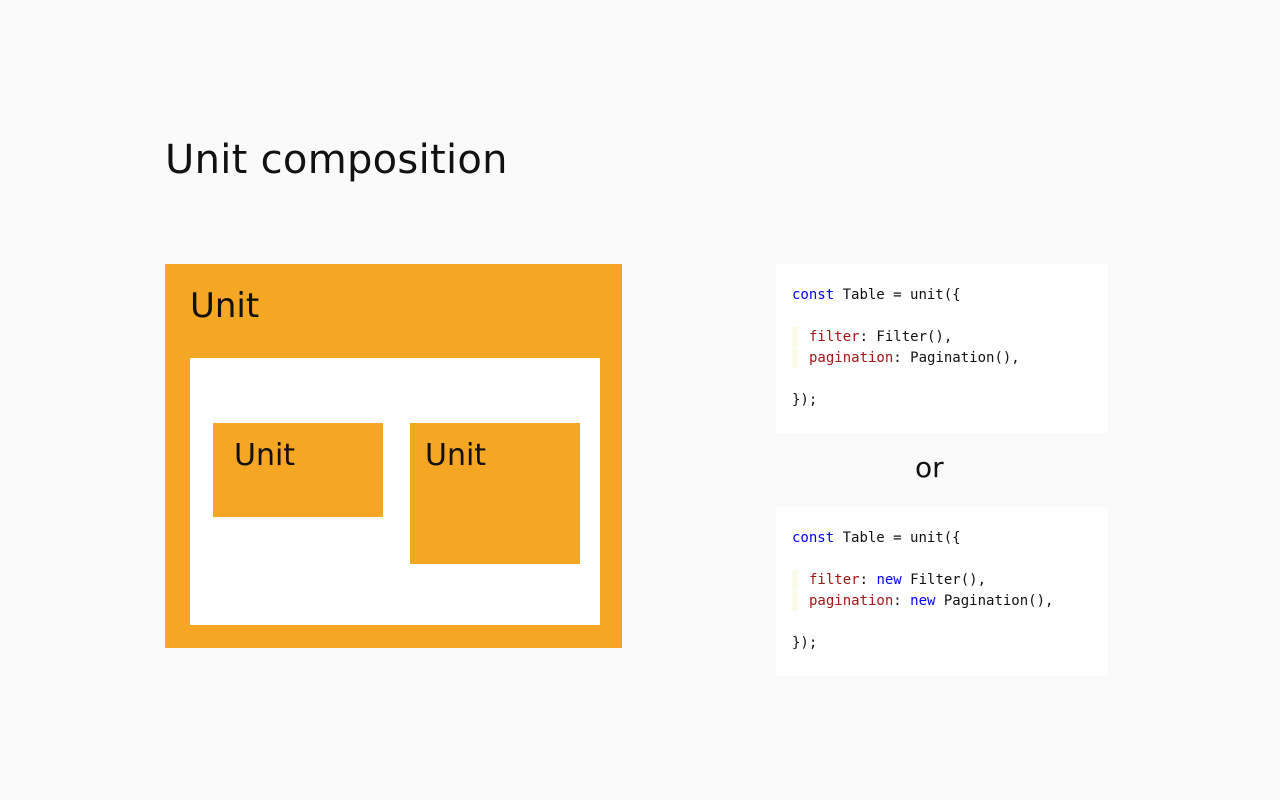 This screenshot has width=1280, height=800. What do you see at coordinates (225, 306) in the screenshot?
I see `outer-unit-label: Unit` at bounding box center [225, 306].